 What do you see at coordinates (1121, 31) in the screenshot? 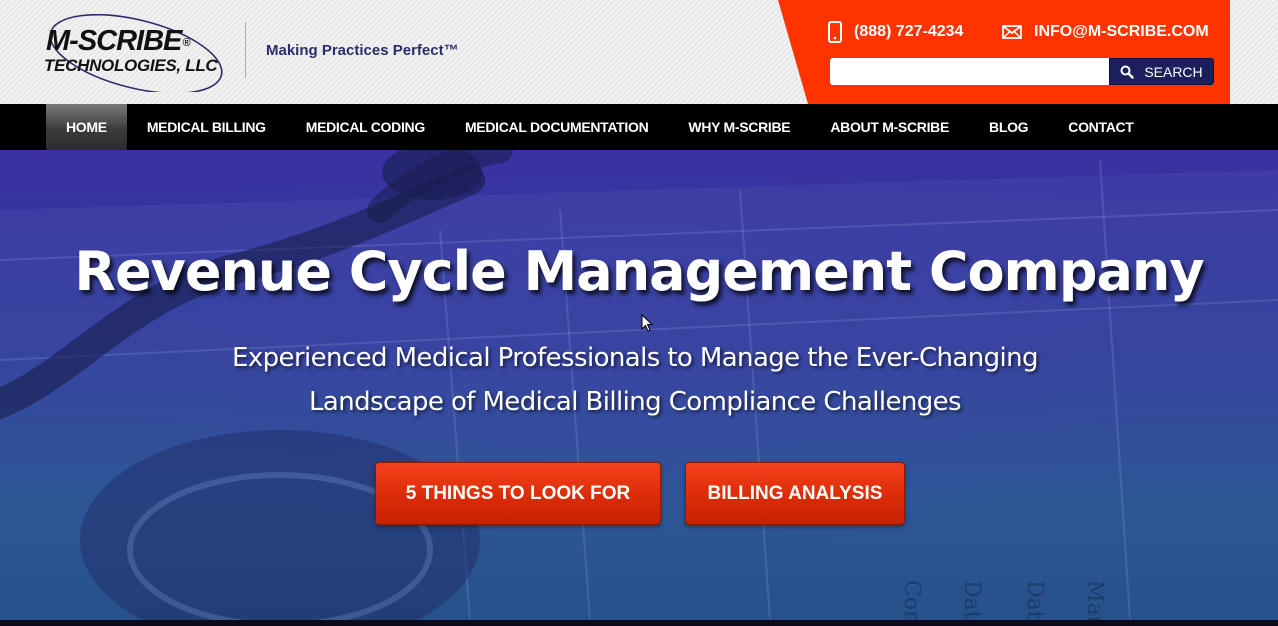
I see `email-address: INFO@M-SCRIBE.COM` at bounding box center [1121, 31].